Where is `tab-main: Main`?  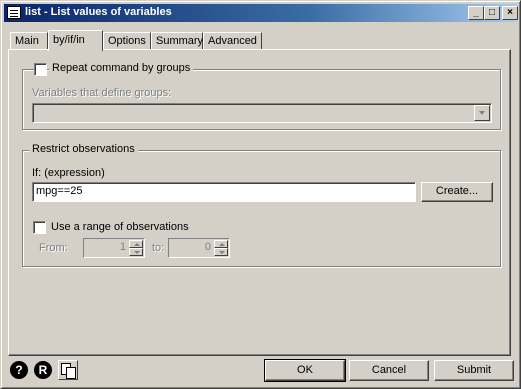
tab-main: Main is located at coordinates (29, 40).